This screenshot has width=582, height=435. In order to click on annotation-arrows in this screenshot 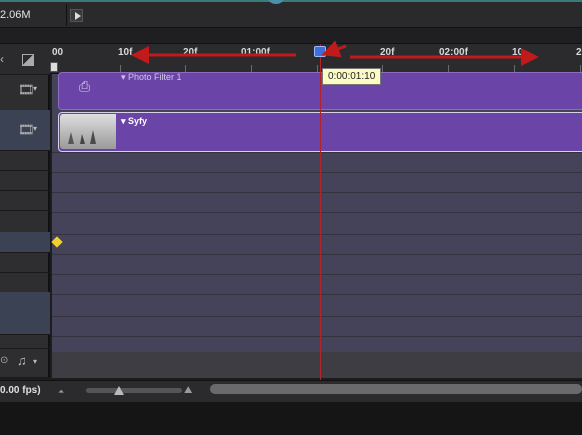, I will do `click(335, 53)`.